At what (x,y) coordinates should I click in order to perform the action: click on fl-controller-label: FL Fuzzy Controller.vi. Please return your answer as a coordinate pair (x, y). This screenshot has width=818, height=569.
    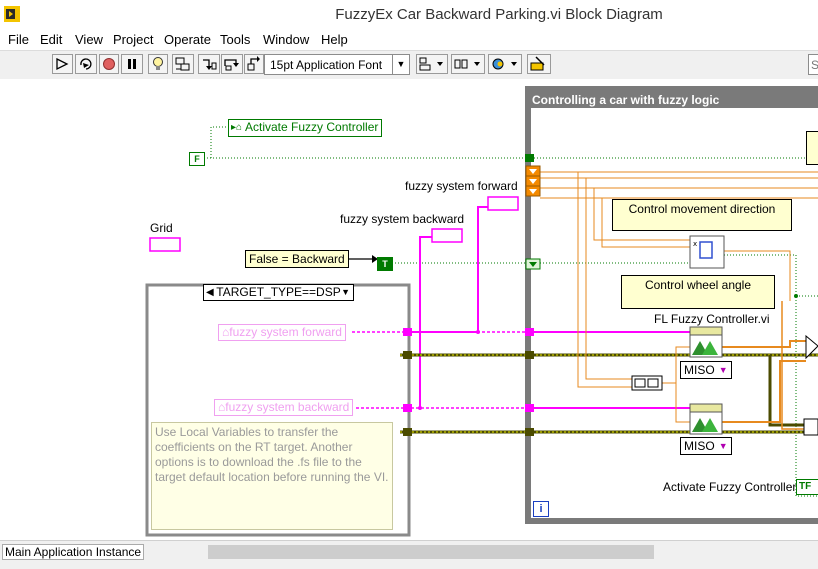
    Looking at the image, I should click on (712, 319).